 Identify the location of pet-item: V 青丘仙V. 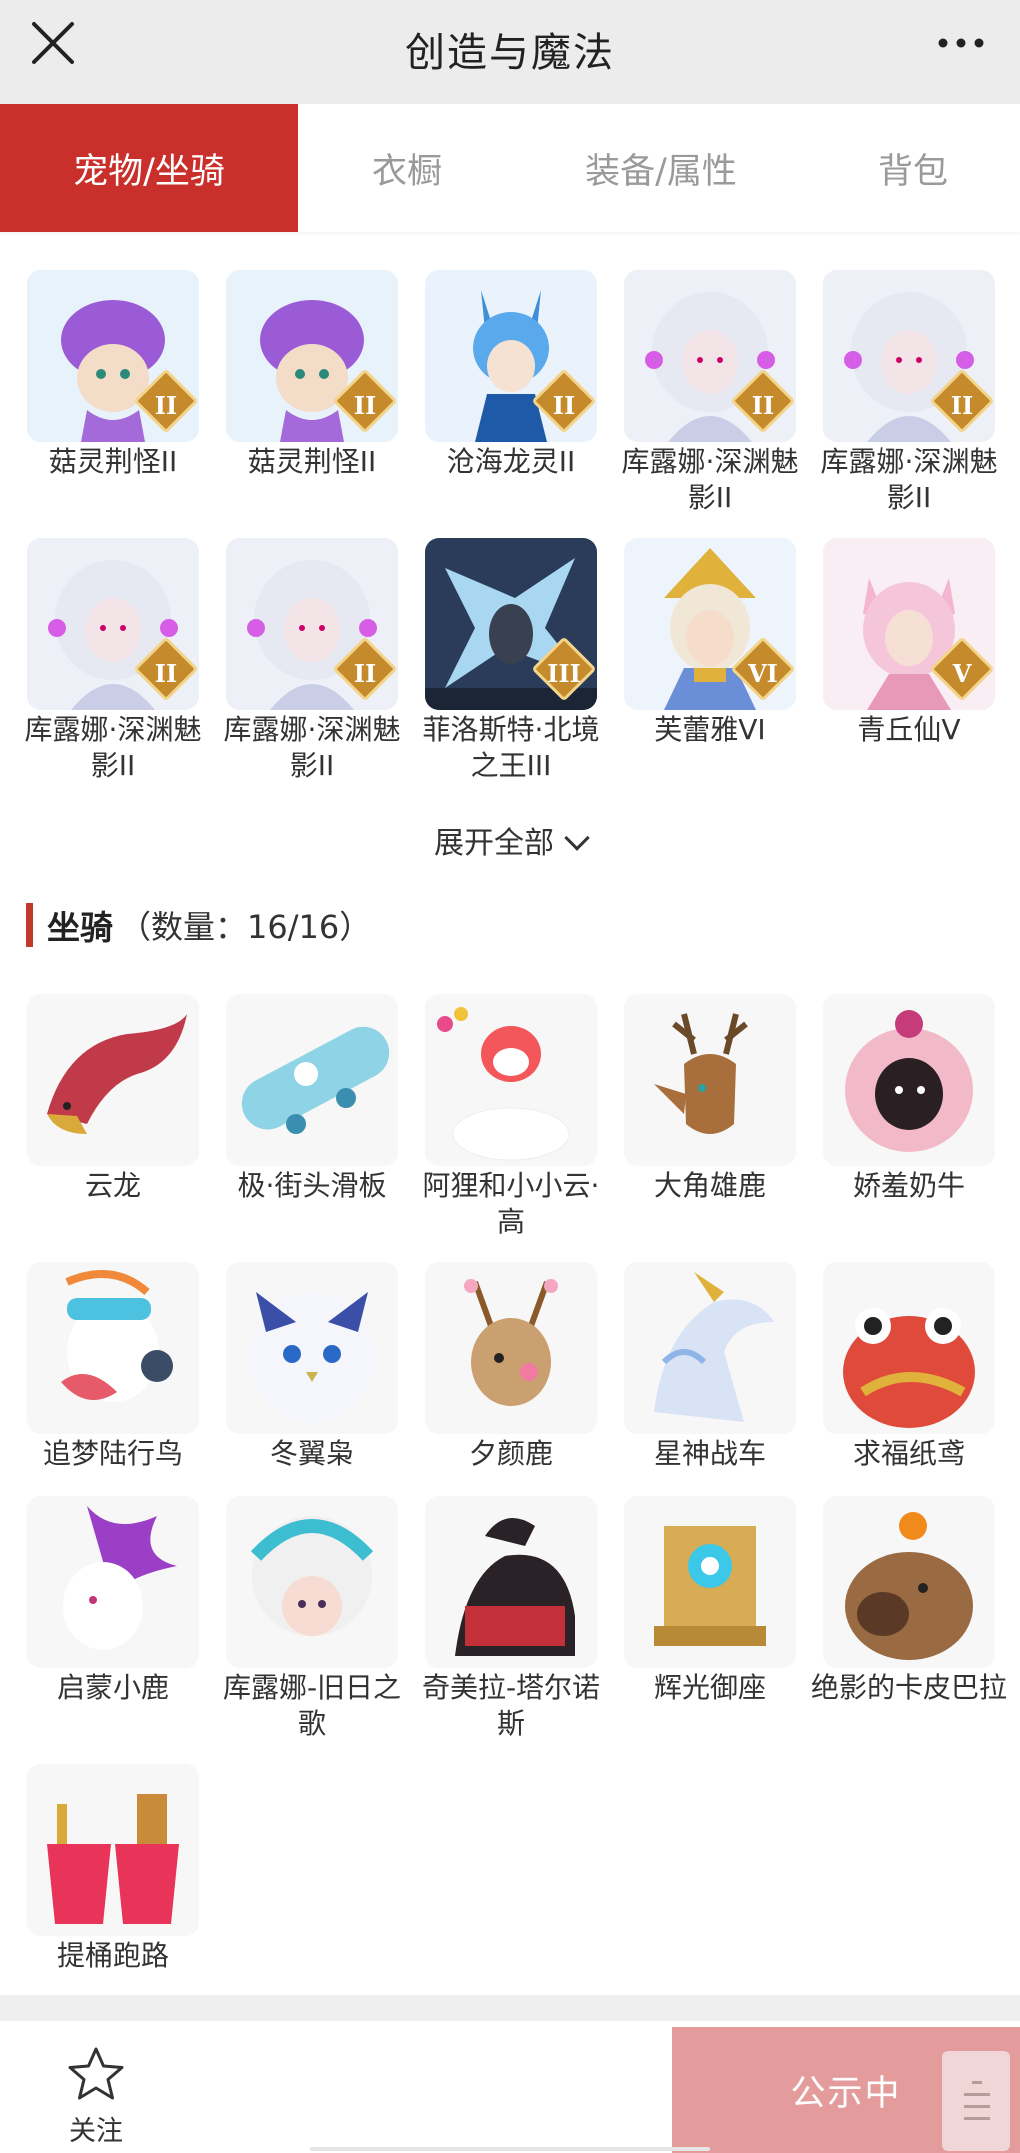
(909, 643).